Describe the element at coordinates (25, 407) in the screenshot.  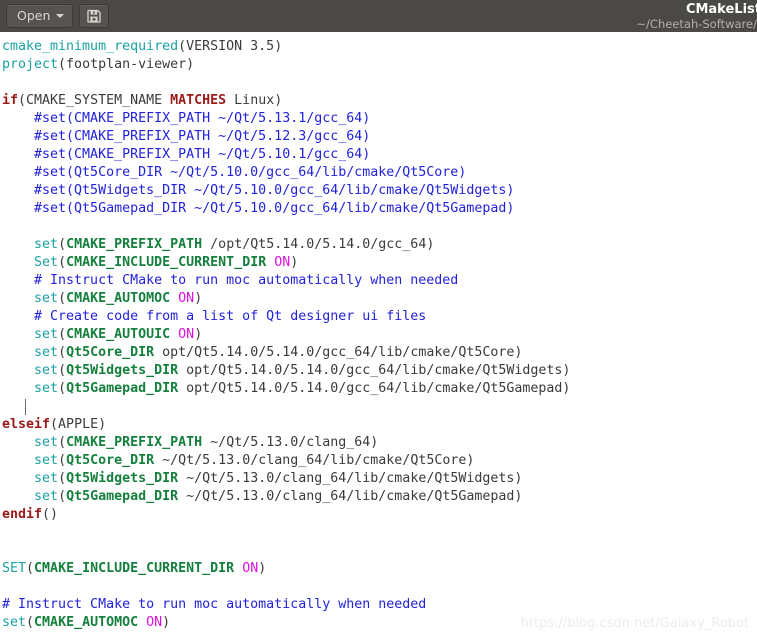
I see `text-cursor` at that location.